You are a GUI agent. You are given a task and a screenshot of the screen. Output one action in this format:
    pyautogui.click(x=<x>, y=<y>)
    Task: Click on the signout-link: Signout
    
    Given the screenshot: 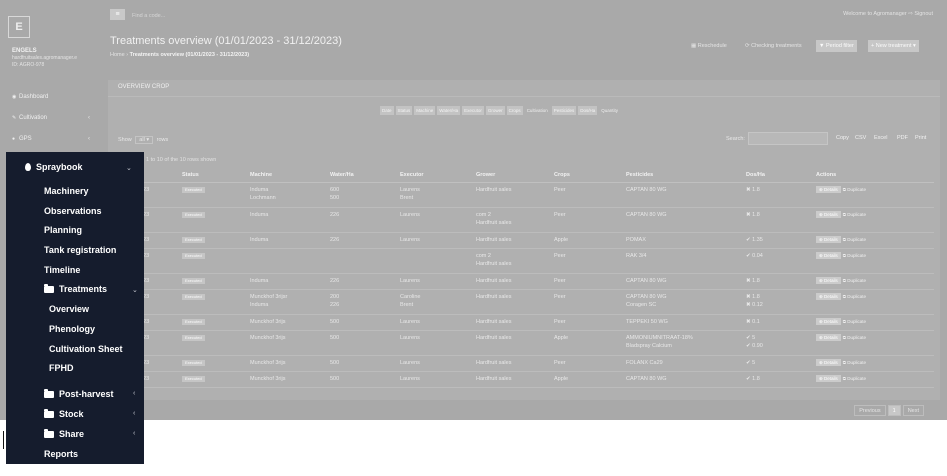 What is the action you would take?
    pyautogui.click(x=923, y=14)
    